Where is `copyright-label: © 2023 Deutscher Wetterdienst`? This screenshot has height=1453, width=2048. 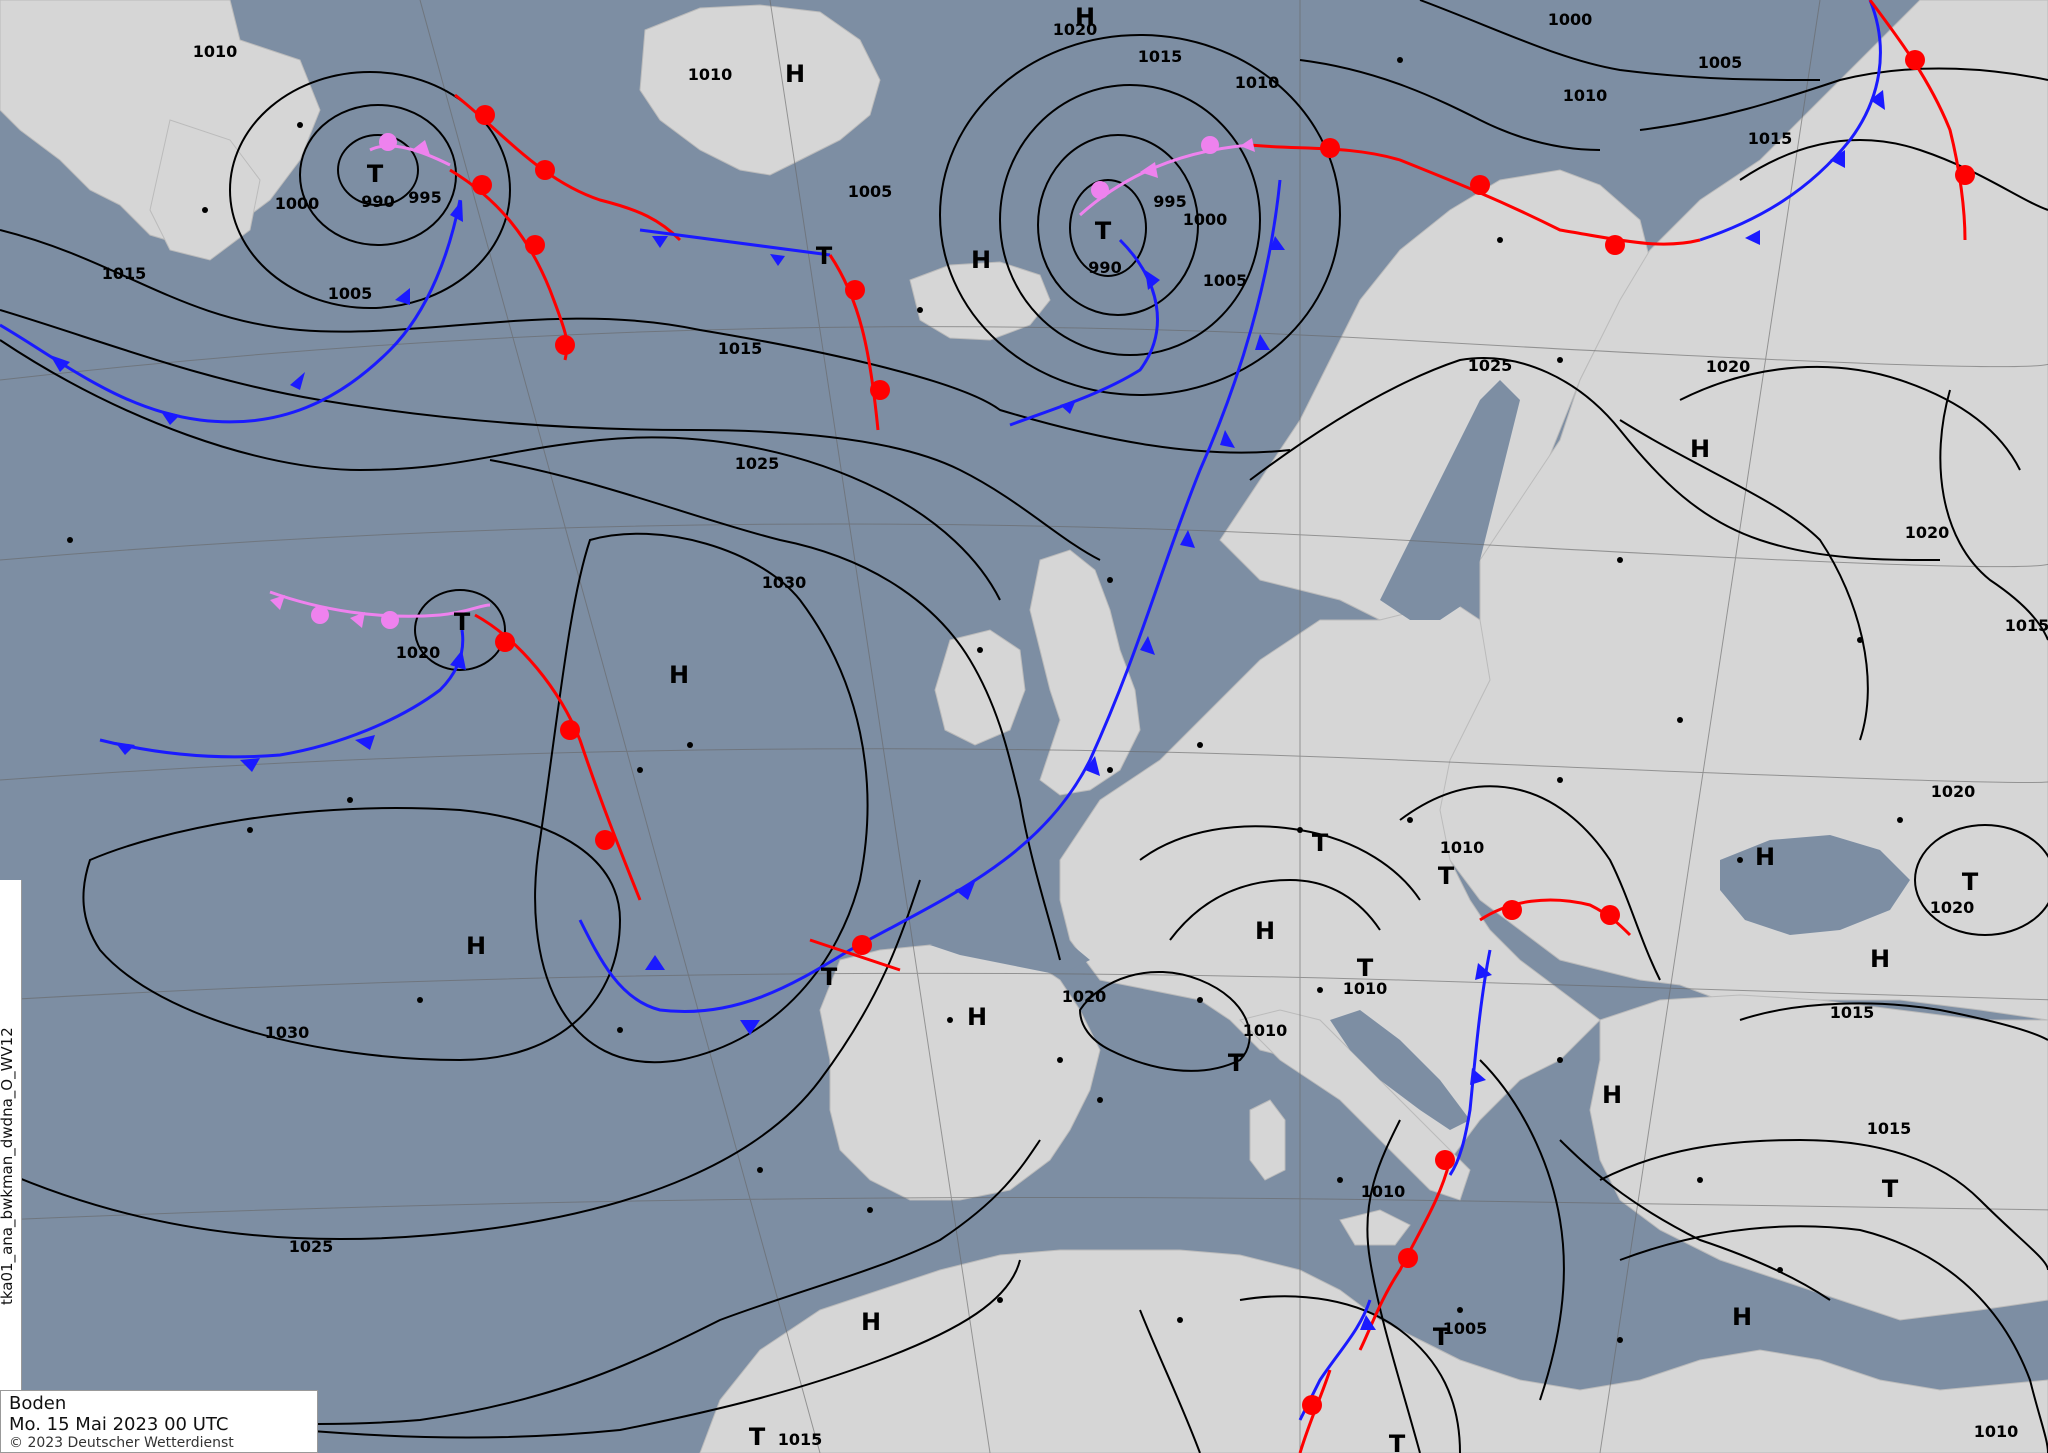
copyright-label: © 2023 Deutscher Wetterdienst is located at coordinates (121, 1443).